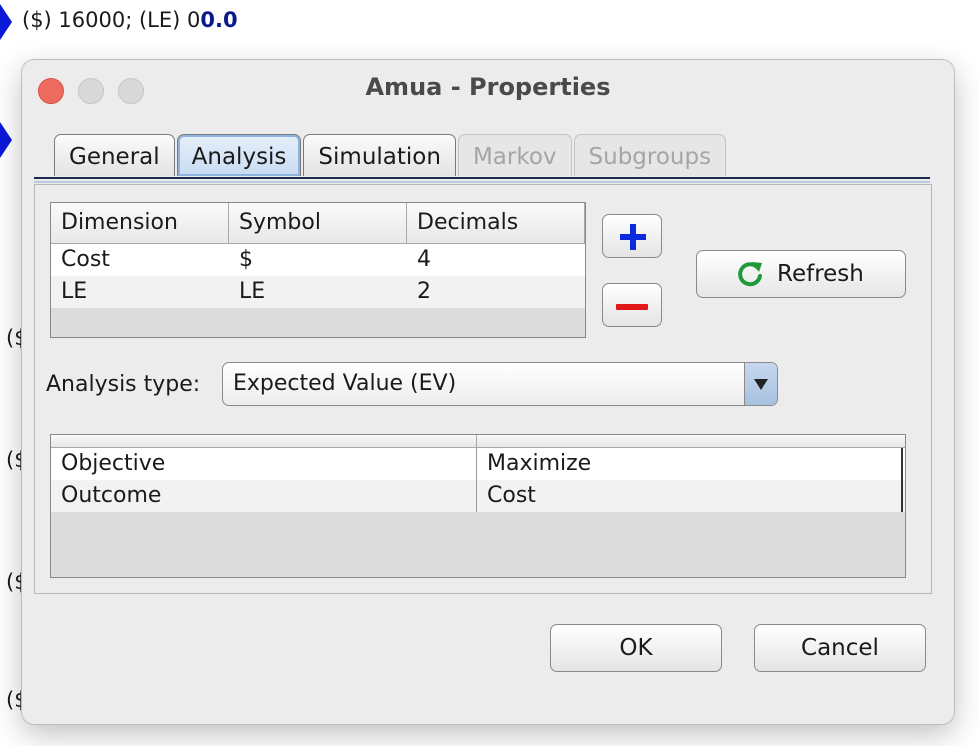 The height and width of the screenshot is (746, 978). Describe the element at coordinates (264, 464) in the screenshot. I see `table-cell: Objective` at that location.